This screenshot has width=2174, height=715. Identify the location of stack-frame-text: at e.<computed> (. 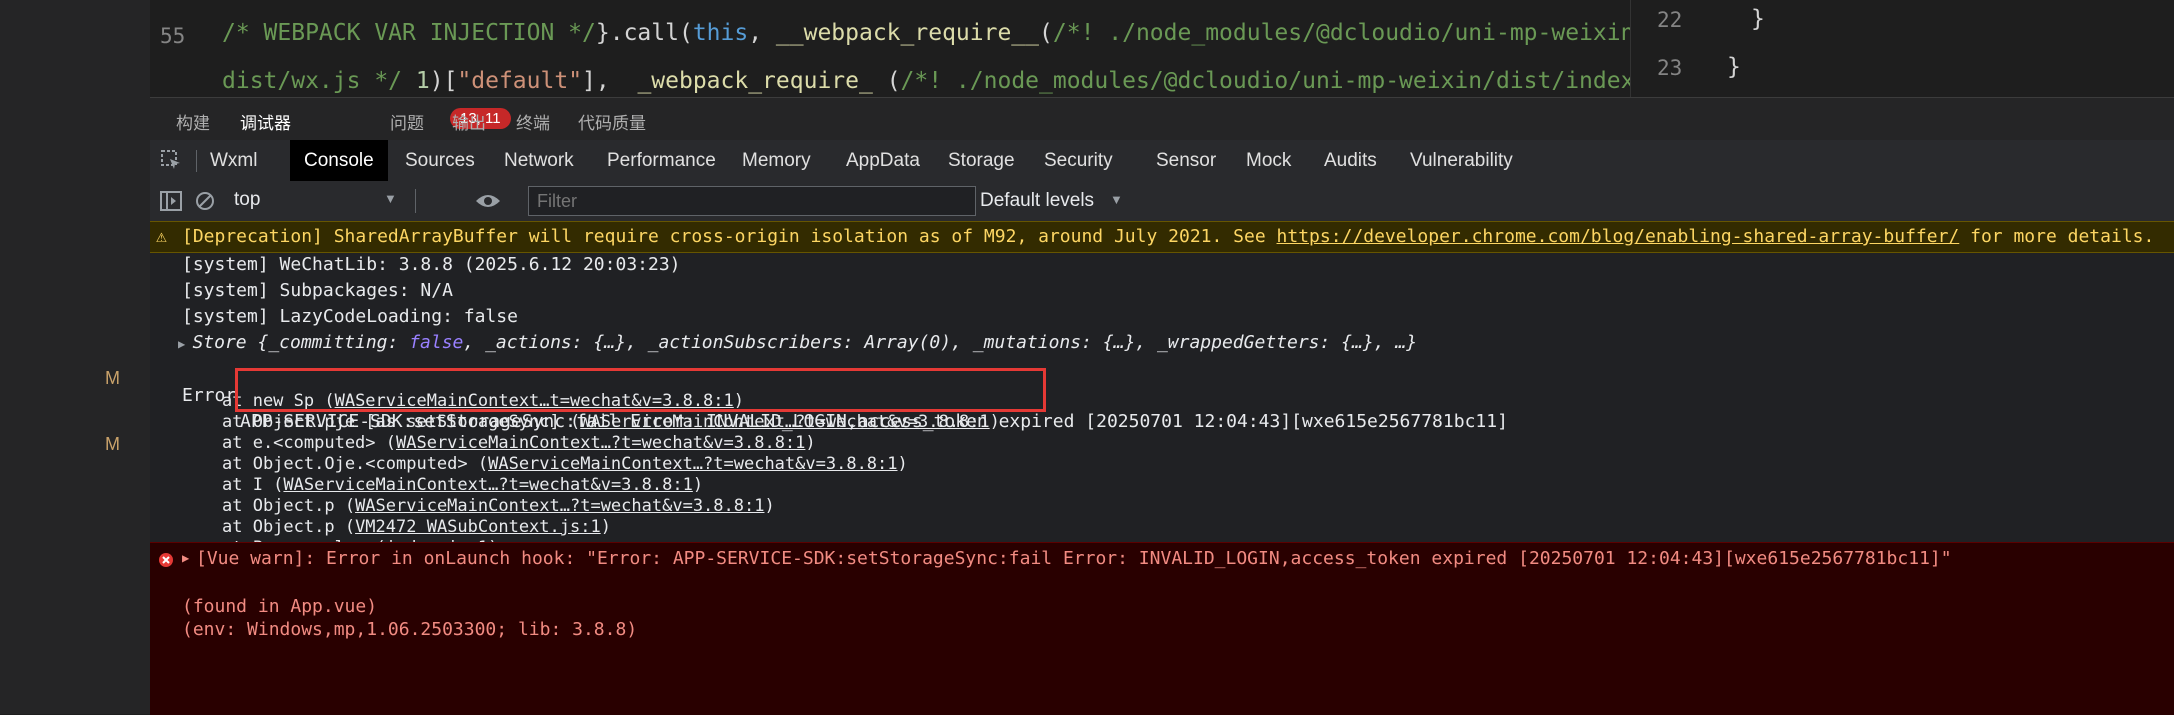
(309, 443).